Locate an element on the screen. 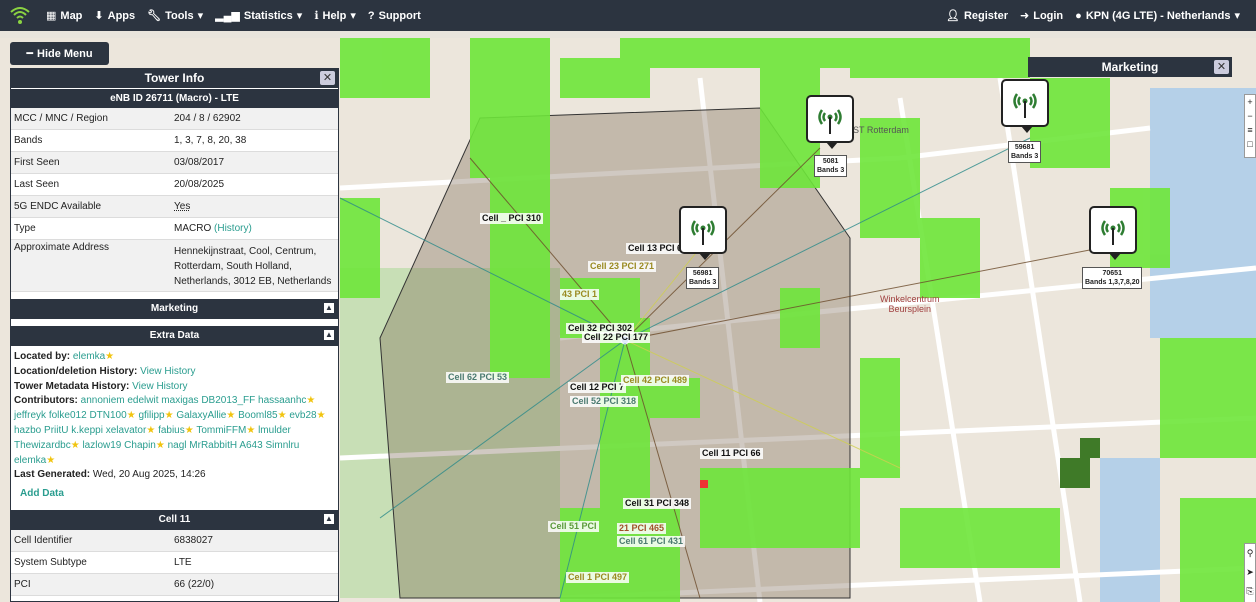 The height and width of the screenshot is (602, 1256). contributor-link: hassaanhc is located at coordinates (282, 400).